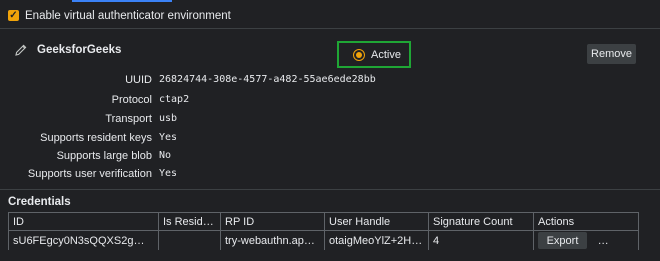 The height and width of the screenshot is (261, 660). What do you see at coordinates (131, 100) in the screenshot?
I see `property-label: Protocol` at bounding box center [131, 100].